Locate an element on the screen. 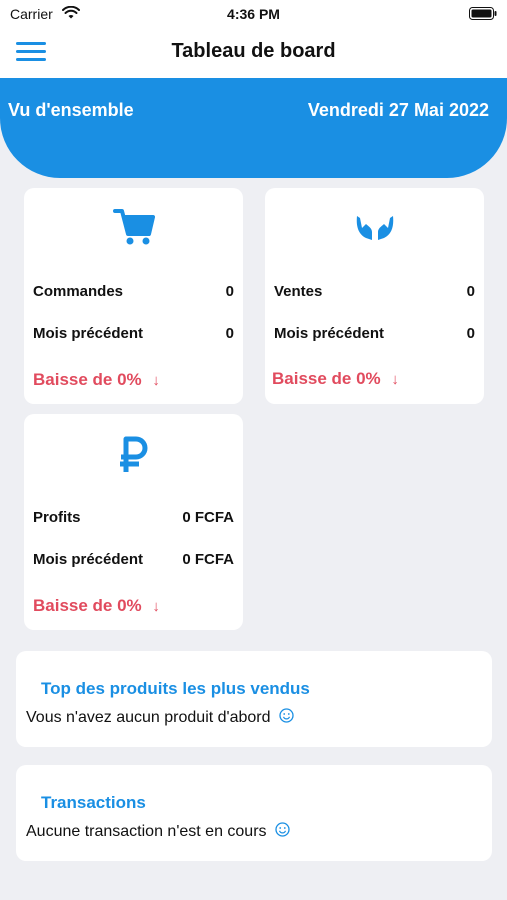  overview-label: Vu d'ensemble is located at coordinates (71, 110).